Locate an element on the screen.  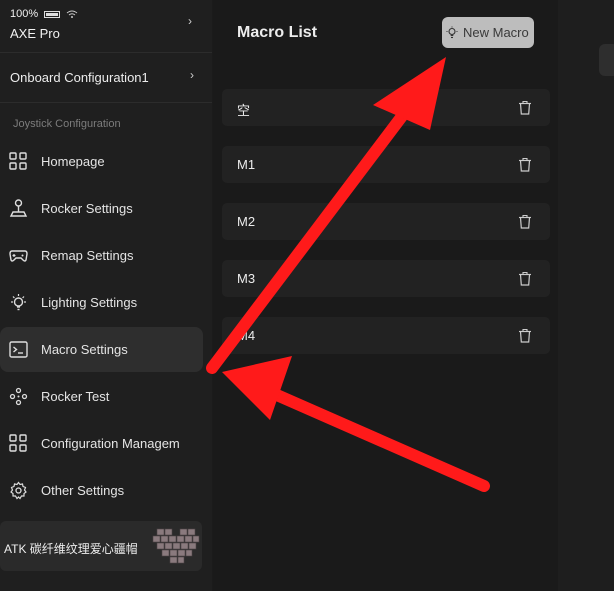
sidebar-item-label: Rocker Settings is located at coordinates (87, 208).